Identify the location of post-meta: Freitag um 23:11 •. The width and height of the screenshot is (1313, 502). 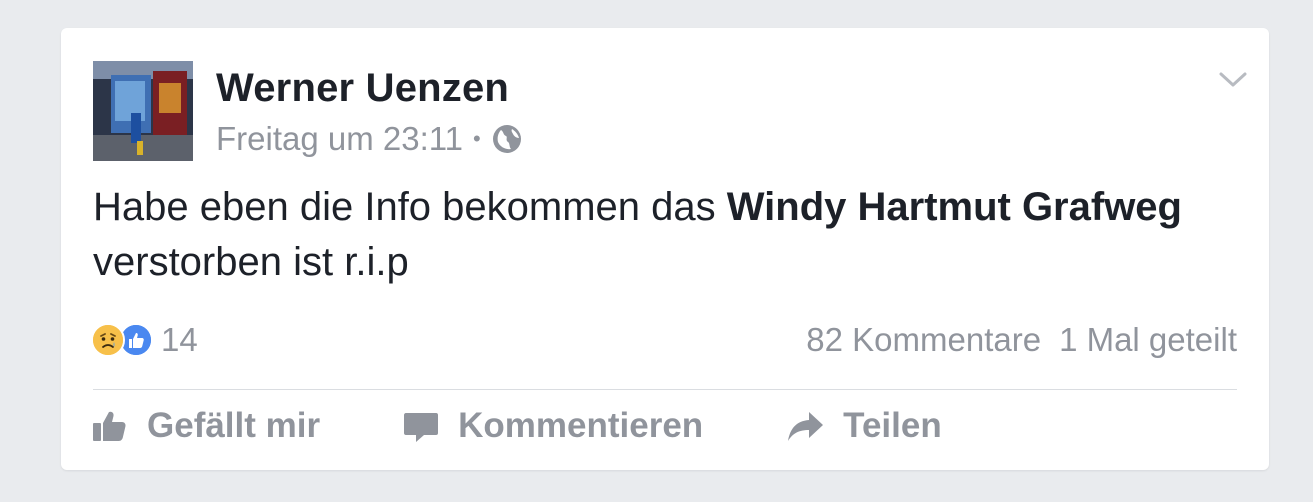
(369, 139).